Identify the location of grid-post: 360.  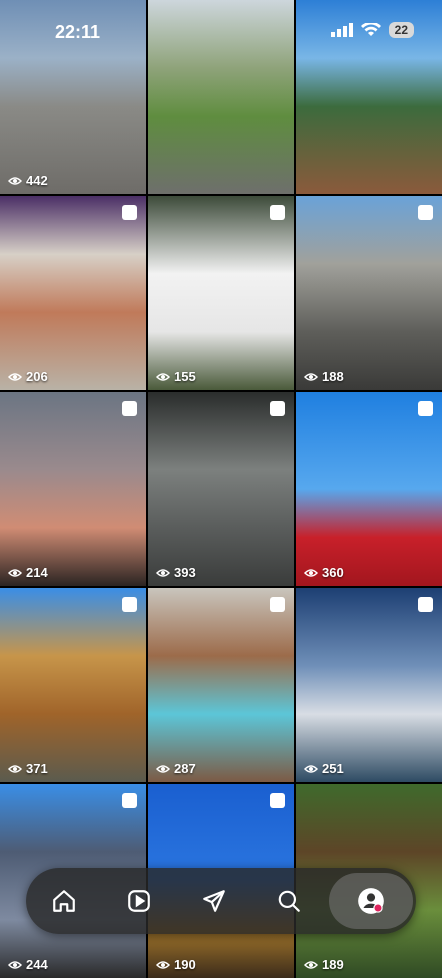
(369, 489).